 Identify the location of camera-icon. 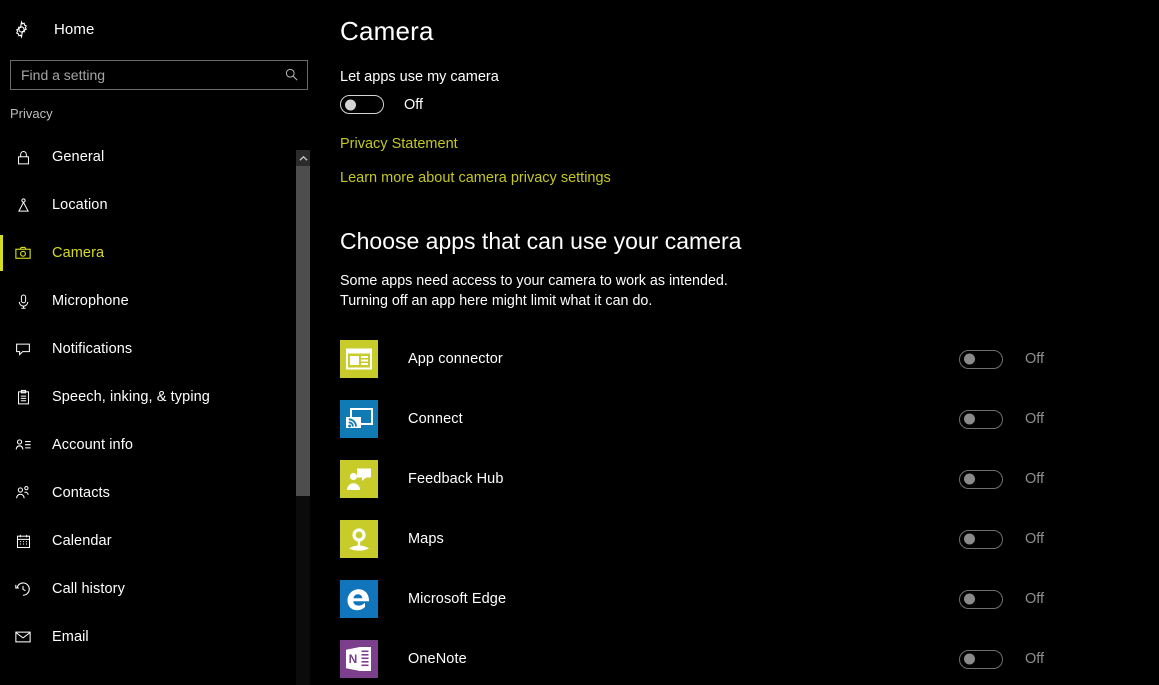
(23, 253).